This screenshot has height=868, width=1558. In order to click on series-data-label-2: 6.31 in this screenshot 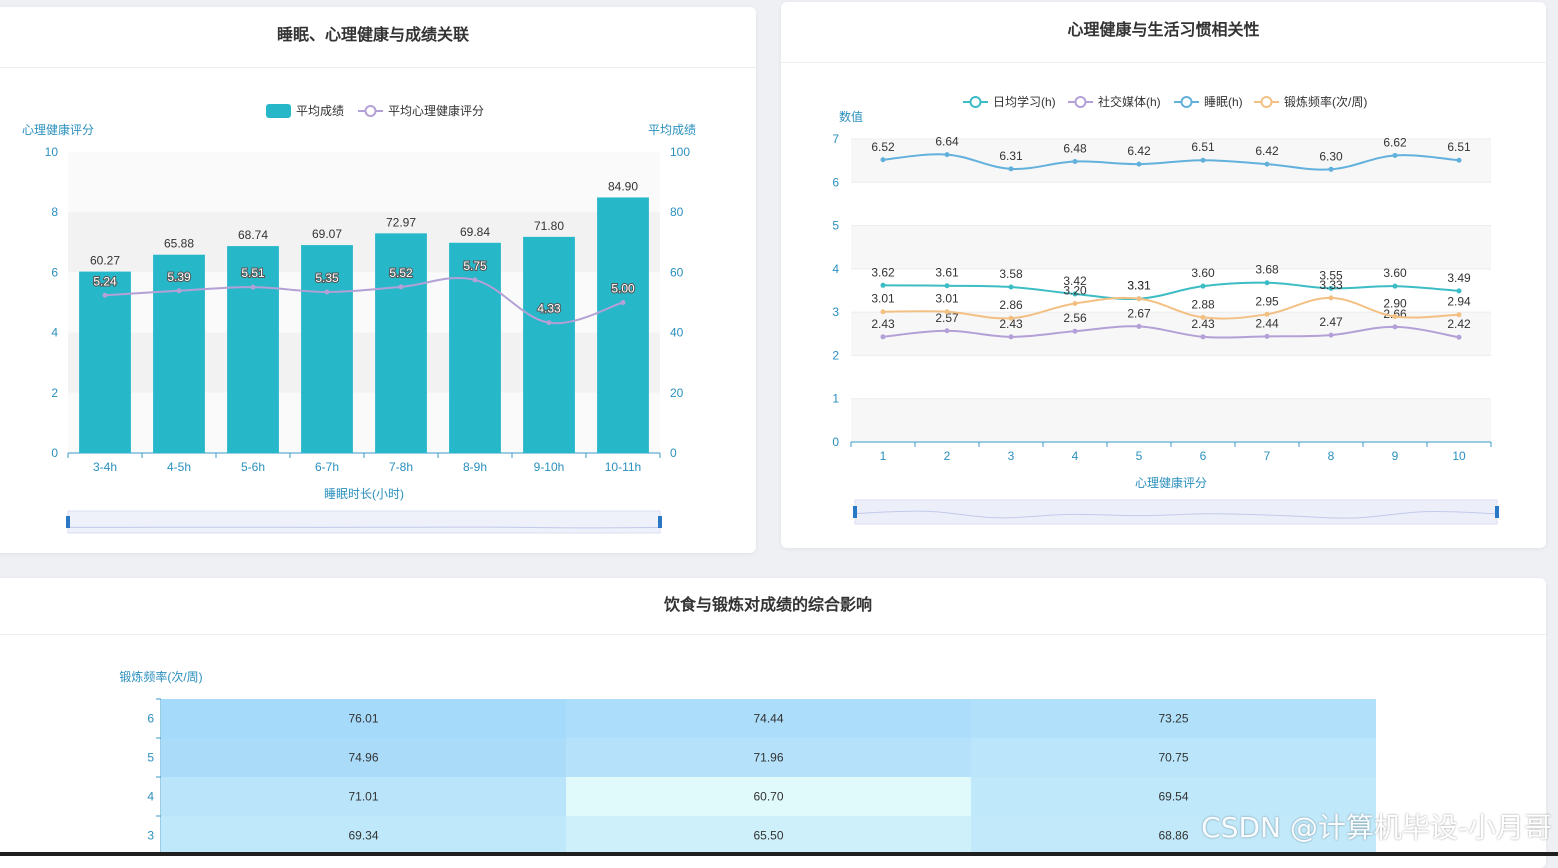, I will do `click(1011, 156)`.